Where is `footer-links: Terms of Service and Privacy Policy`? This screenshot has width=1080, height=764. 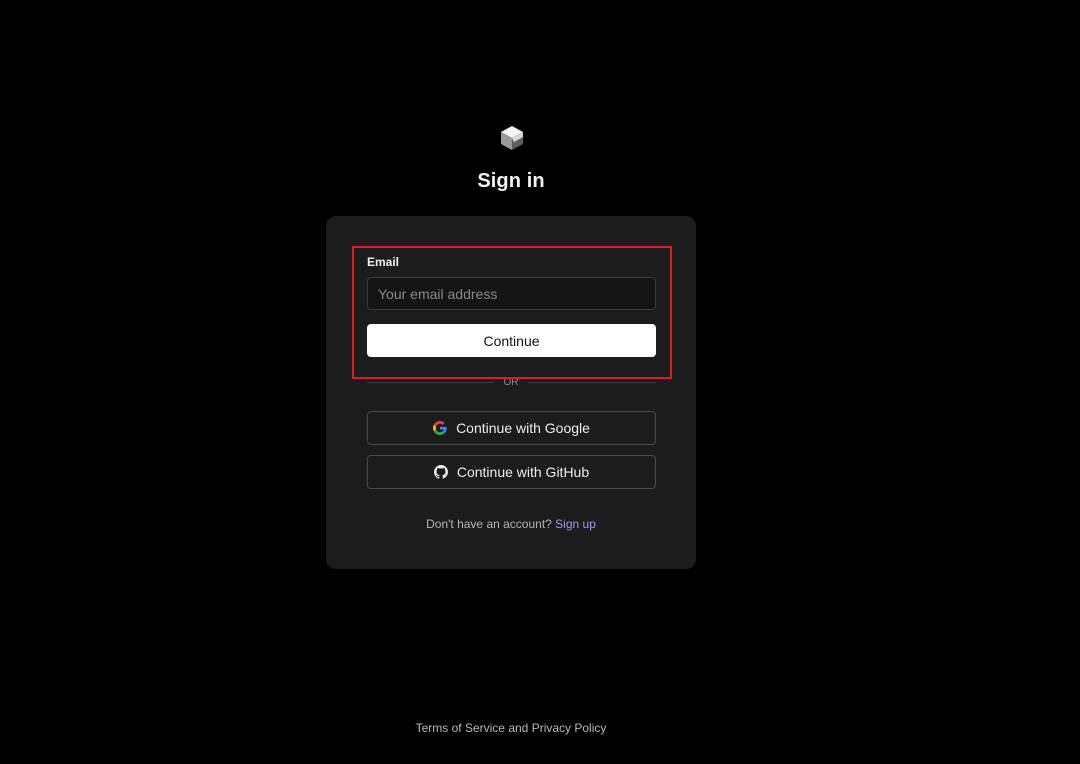
footer-links: Terms of Service and Privacy Policy is located at coordinates (511, 728).